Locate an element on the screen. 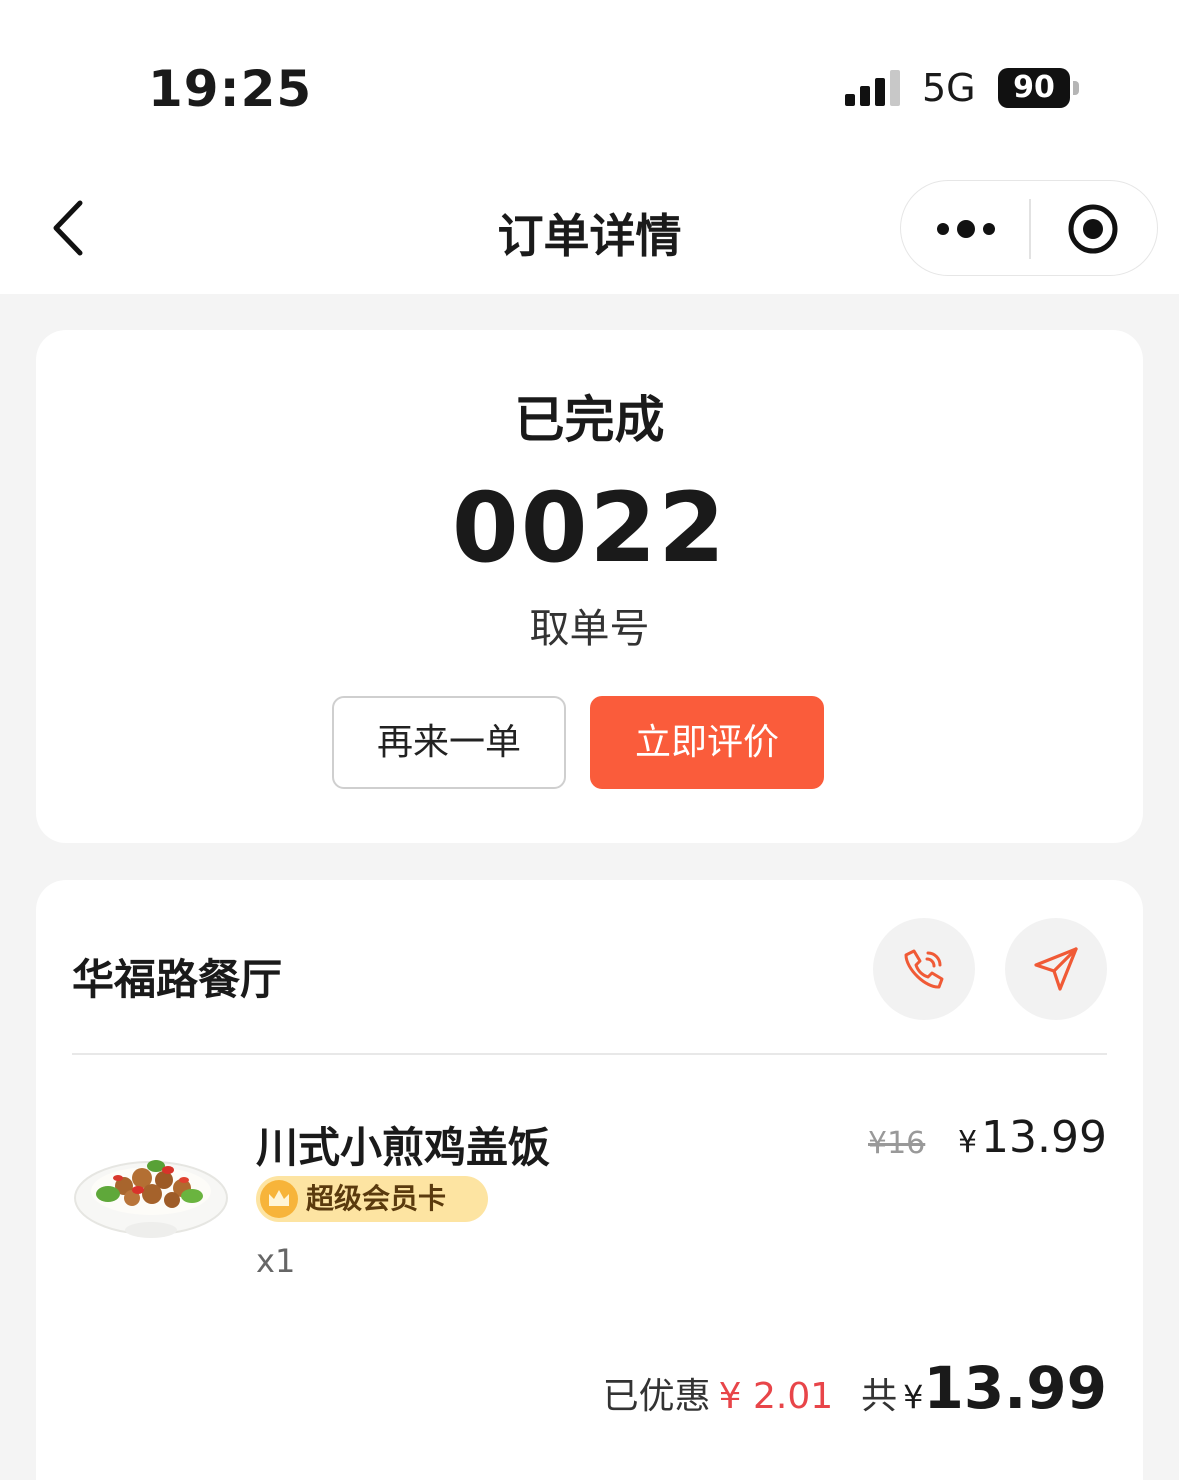  network-type: 5G is located at coordinates (949, 88).